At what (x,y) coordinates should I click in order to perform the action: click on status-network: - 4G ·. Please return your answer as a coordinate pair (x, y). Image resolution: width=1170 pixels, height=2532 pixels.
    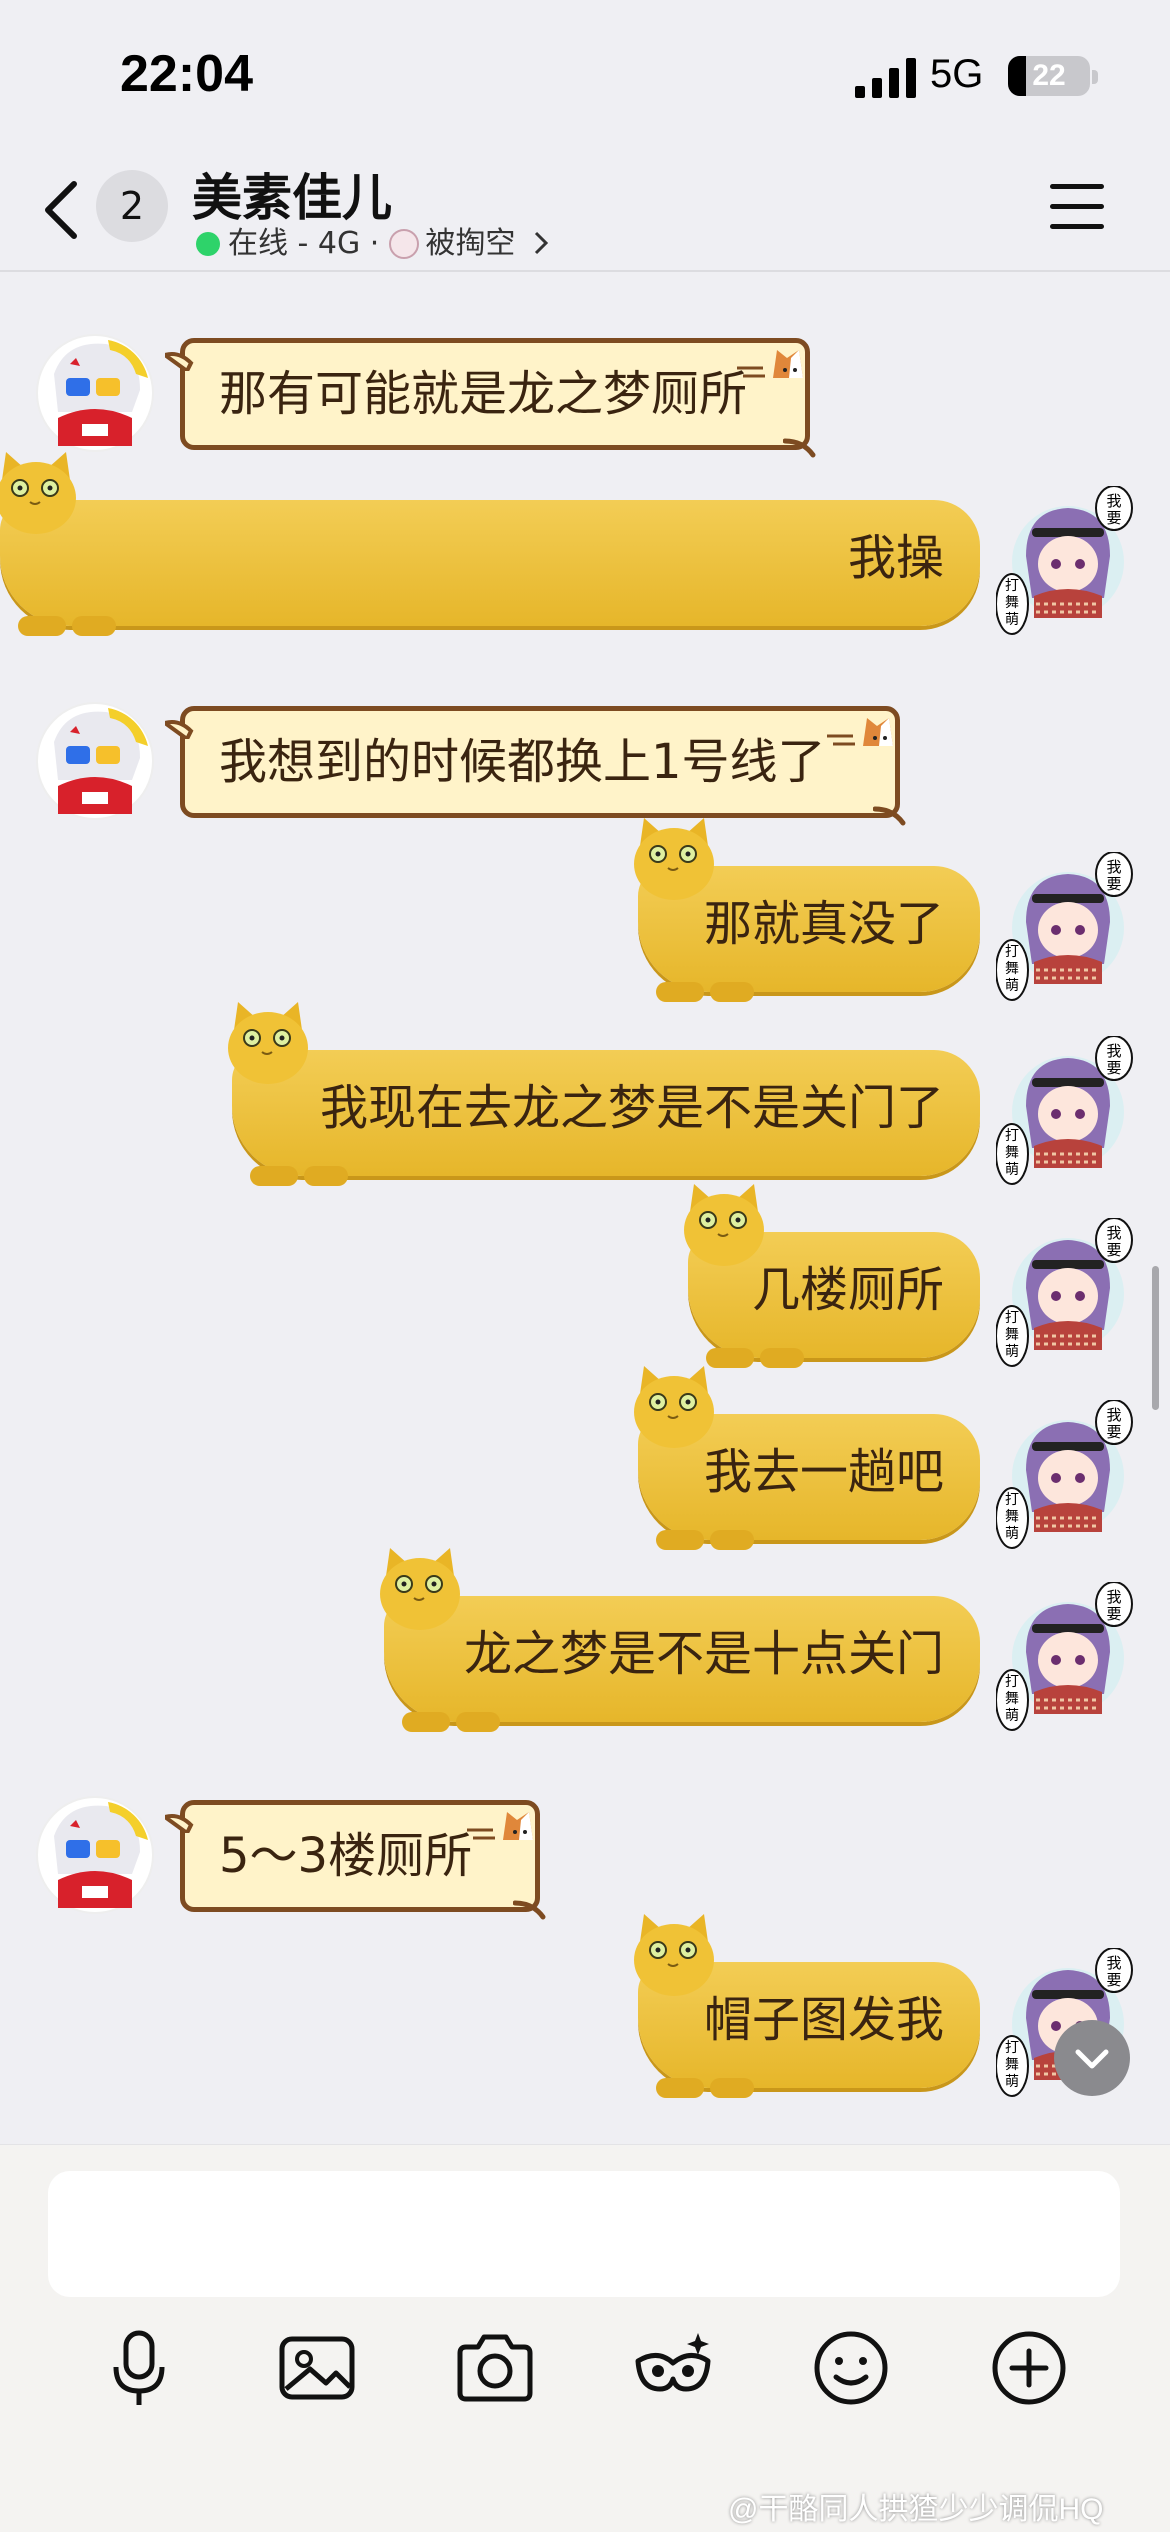
    Looking at the image, I should click on (338, 243).